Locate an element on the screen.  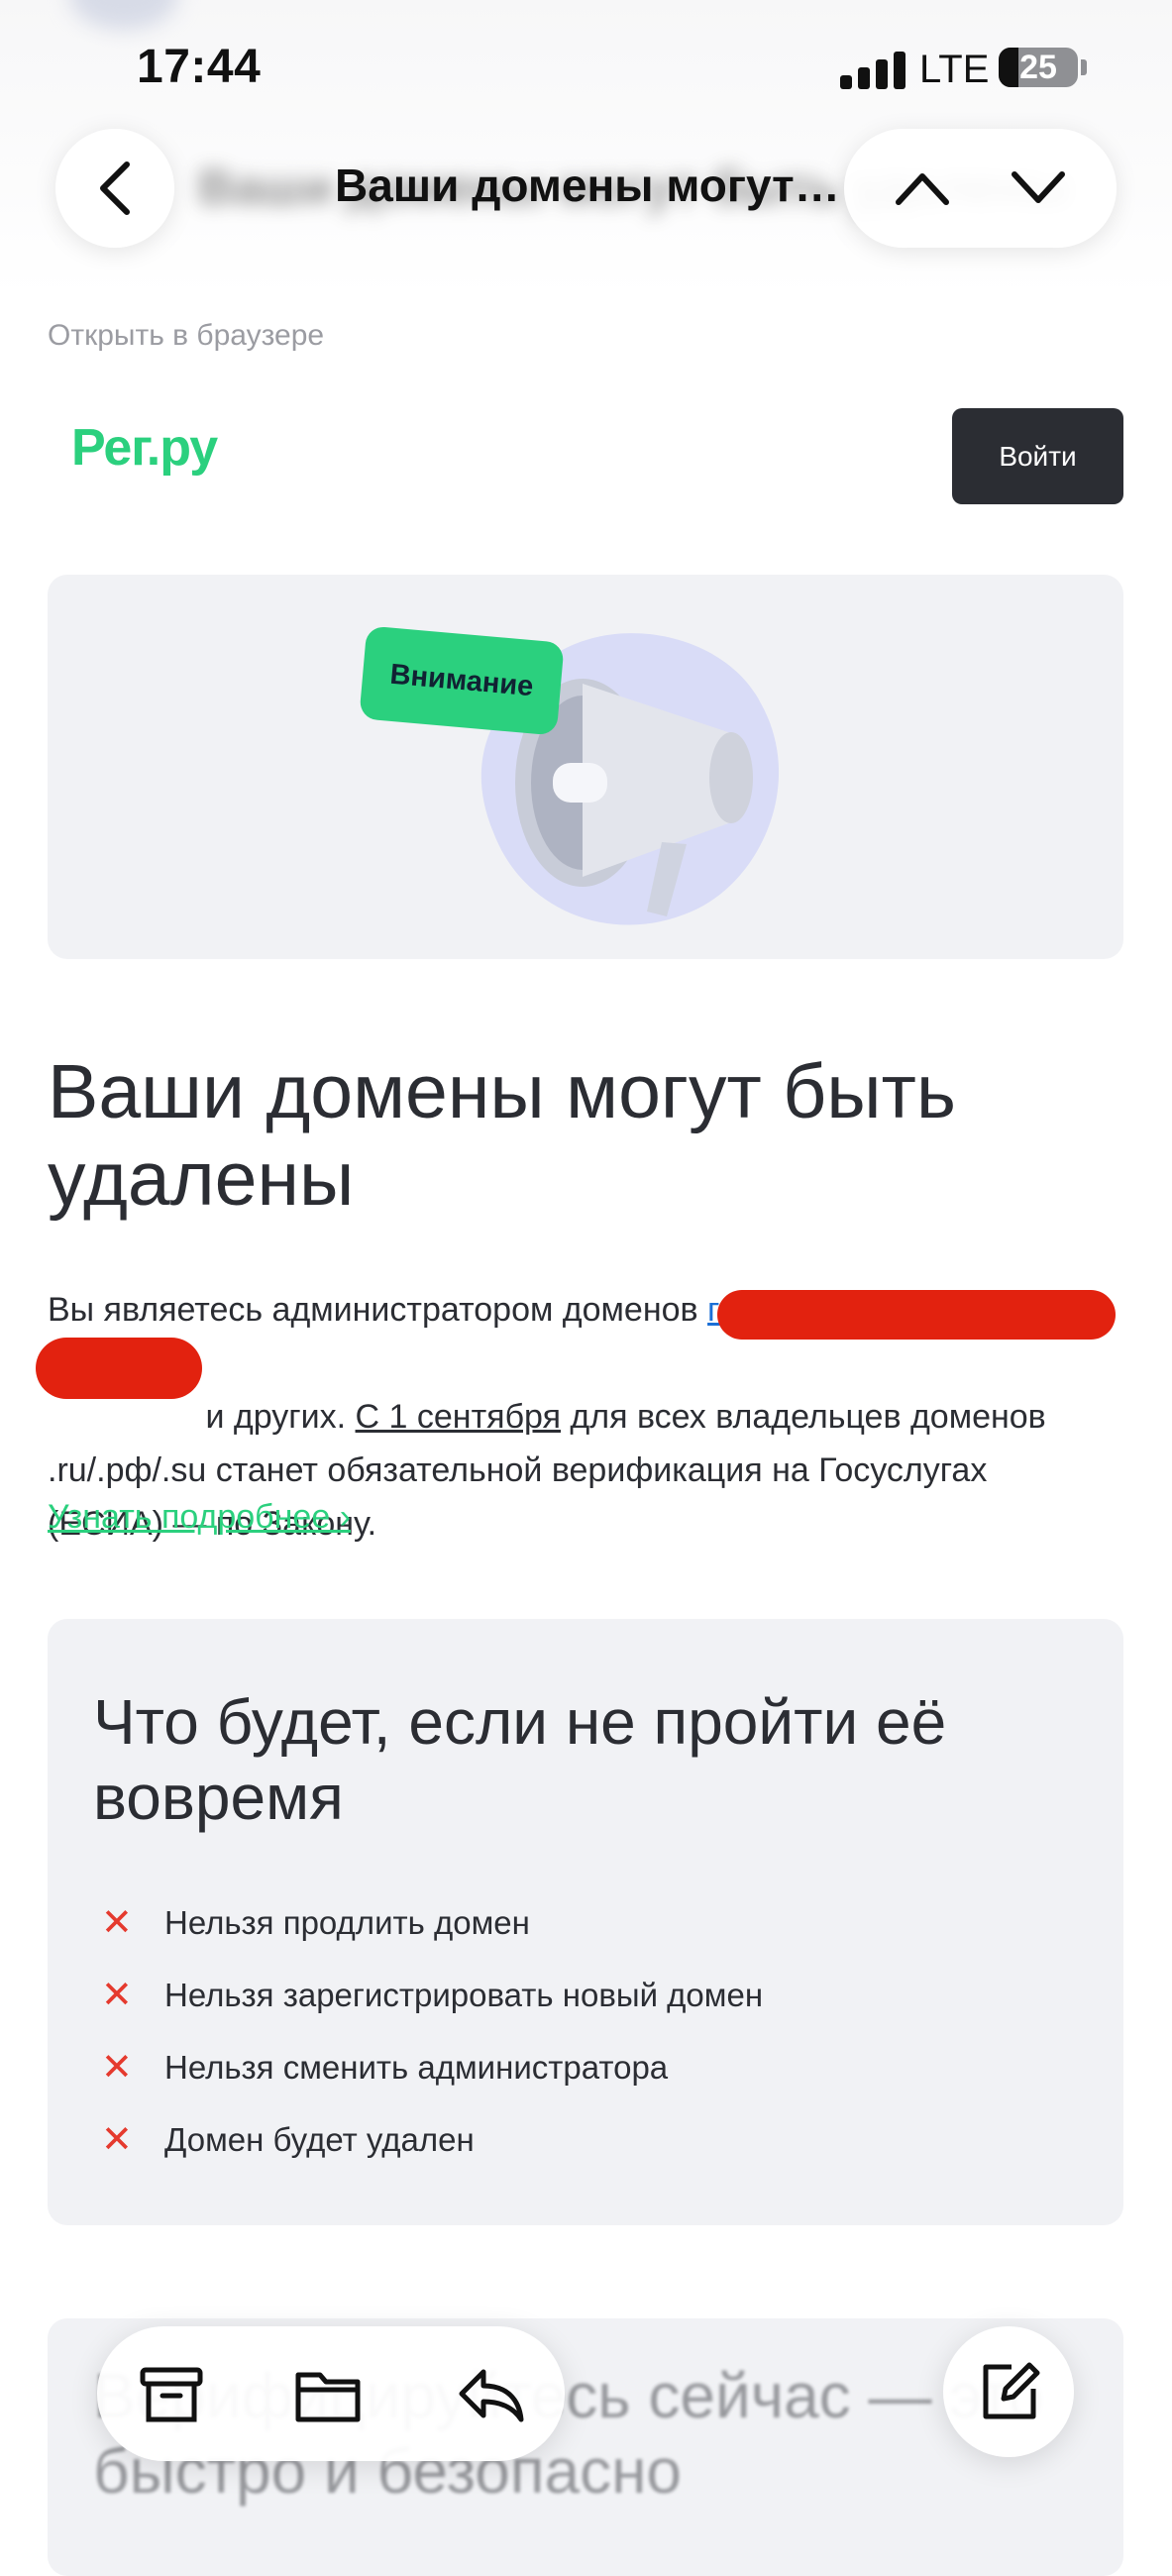
back-chevron-icon is located at coordinates (115, 188).